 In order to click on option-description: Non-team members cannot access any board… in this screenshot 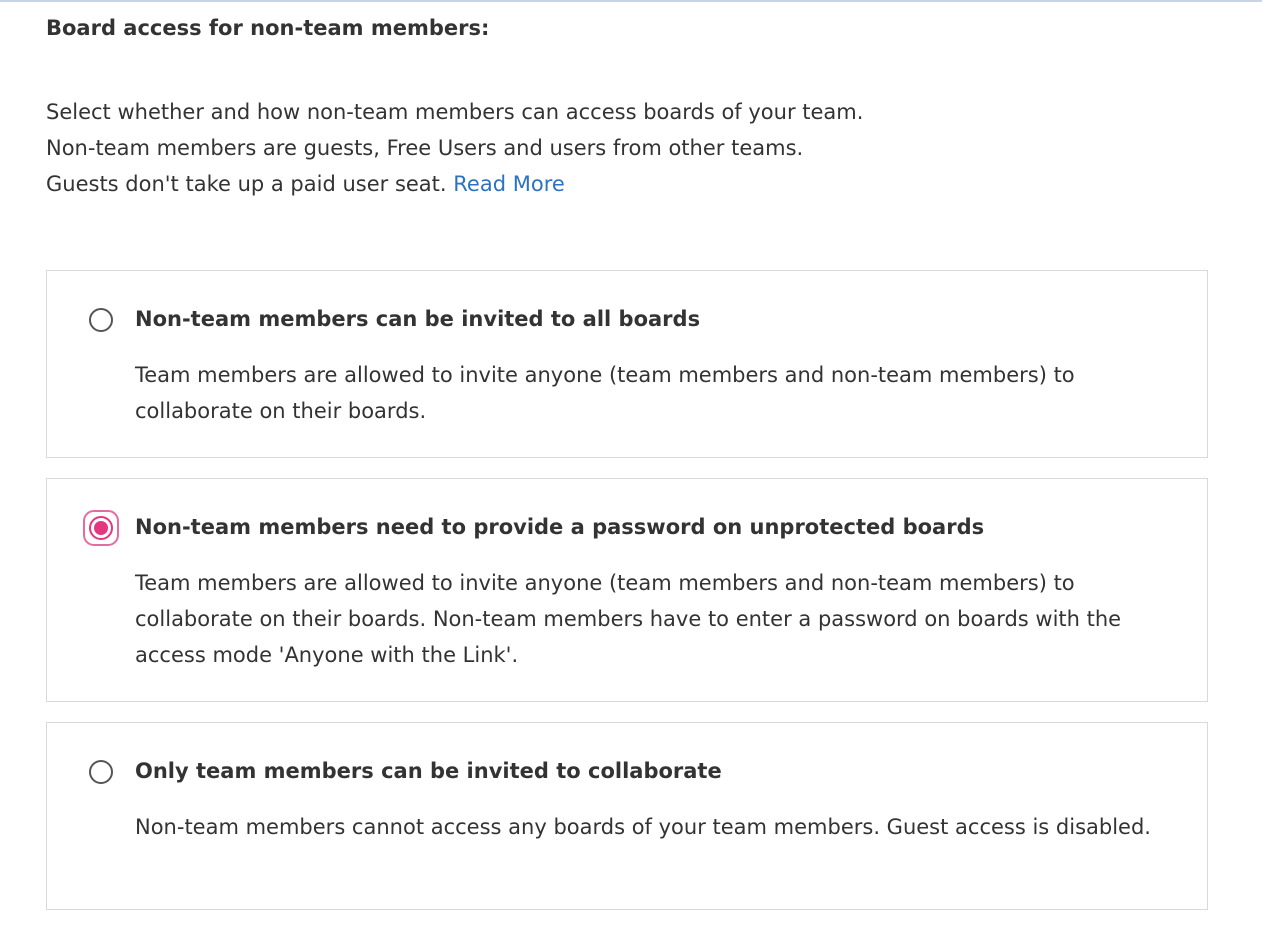, I will do `click(643, 827)`.